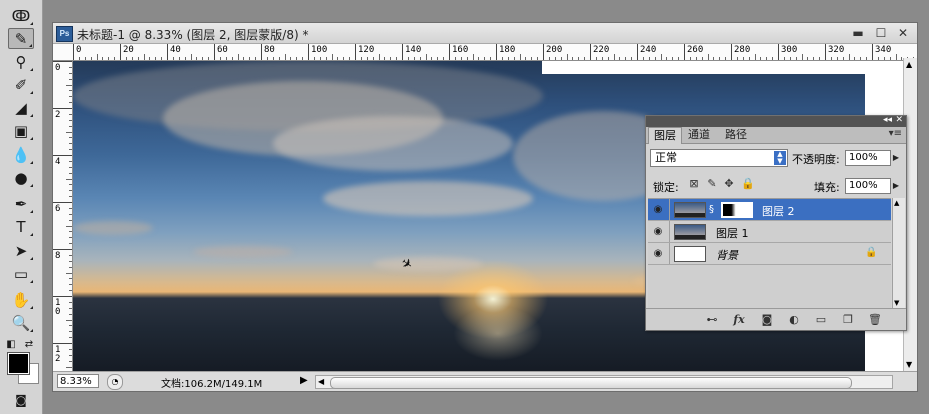 This screenshot has height=414, width=929. I want to click on layer-list-scrollbar: ▲ ▼, so click(898, 253).